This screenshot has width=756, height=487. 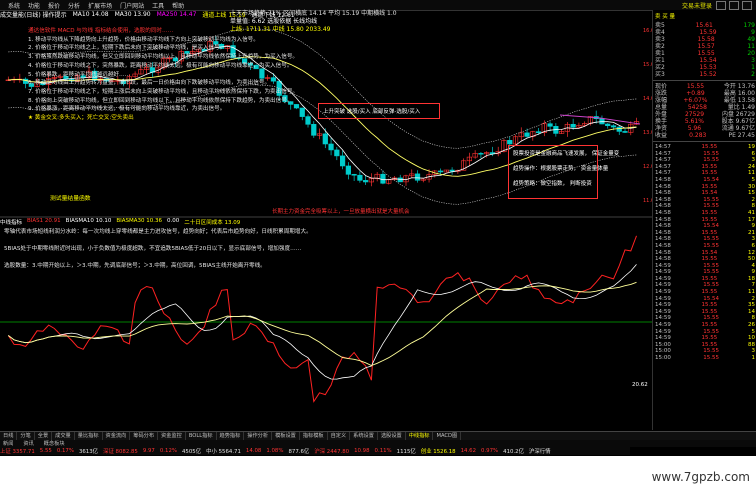 What do you see at coordinates (54, 443) in the screenshot?
I see `info-tab-2: 概念板块` at bounding box center [54, 443].